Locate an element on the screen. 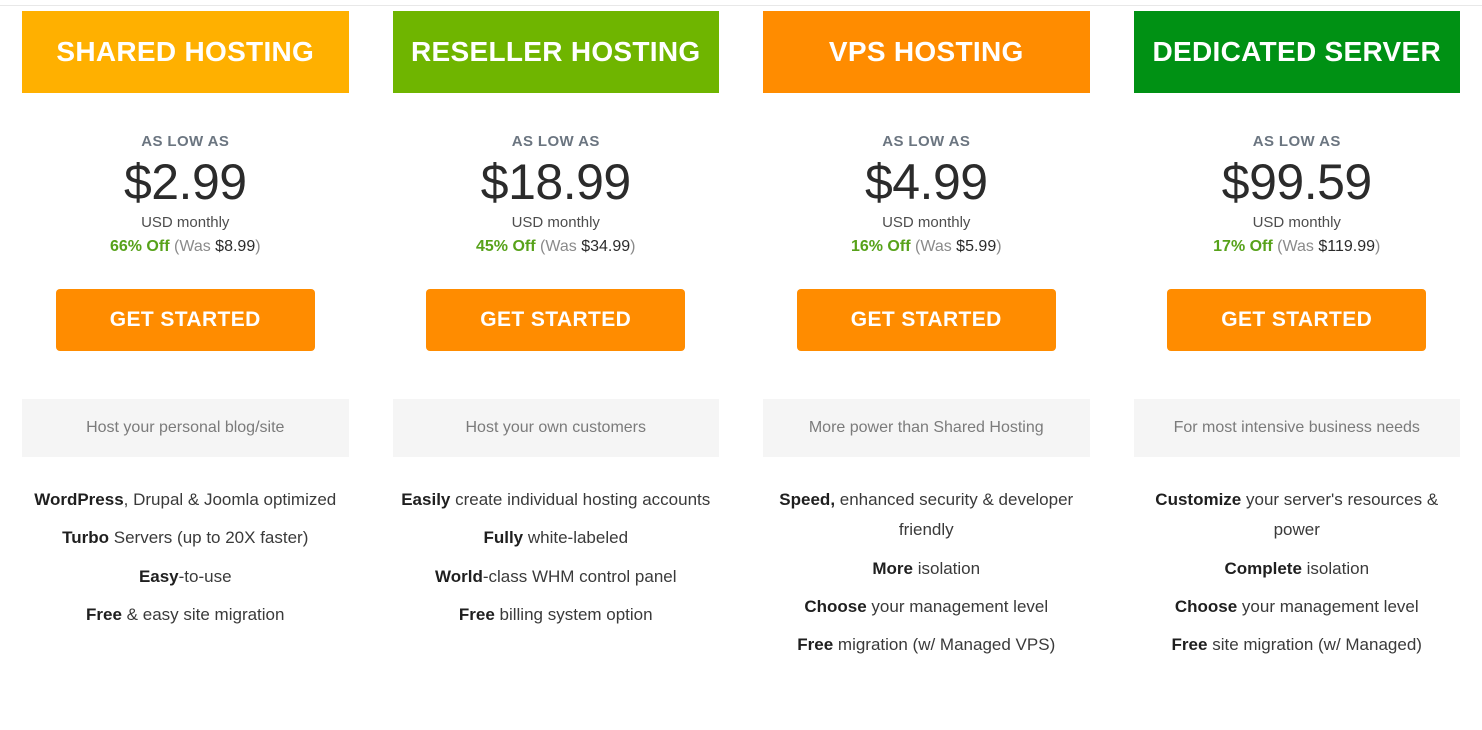 This screenshot has width=1482, height=730. was-price: $34.99 is located at coordinates (606, 246).